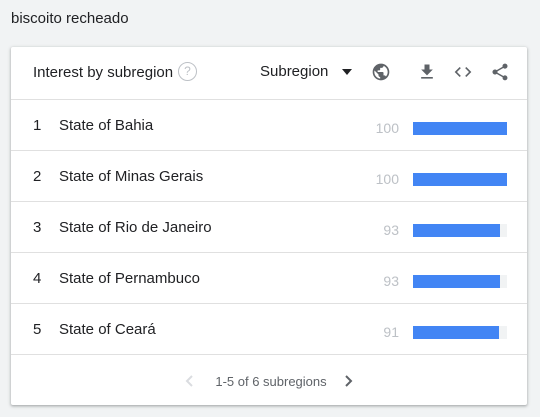 The width and height of the screenshot is (540, 417). Describe the element at coordinates (269, 176) in the screenshot. I see `table-row: 2 State of Minas Gerais 100` at that location.